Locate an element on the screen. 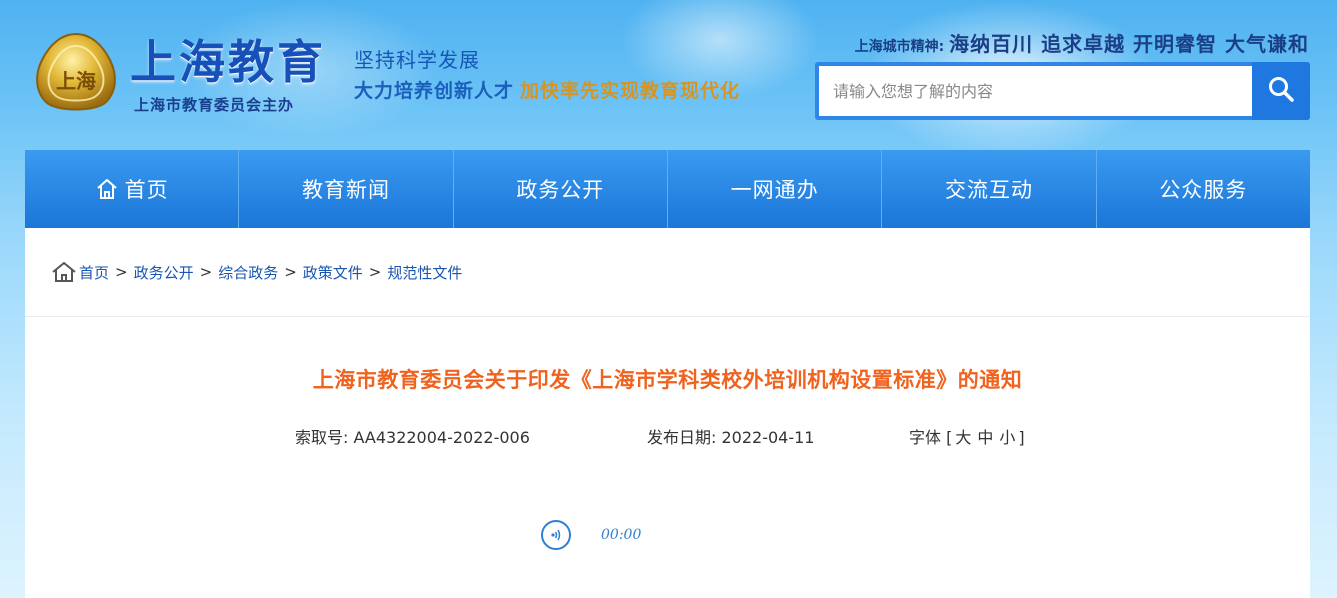 This screenshot has width=1337, height=598. shanghai-education-emblem-logo: 上海 is located at coordinates (76, 72).